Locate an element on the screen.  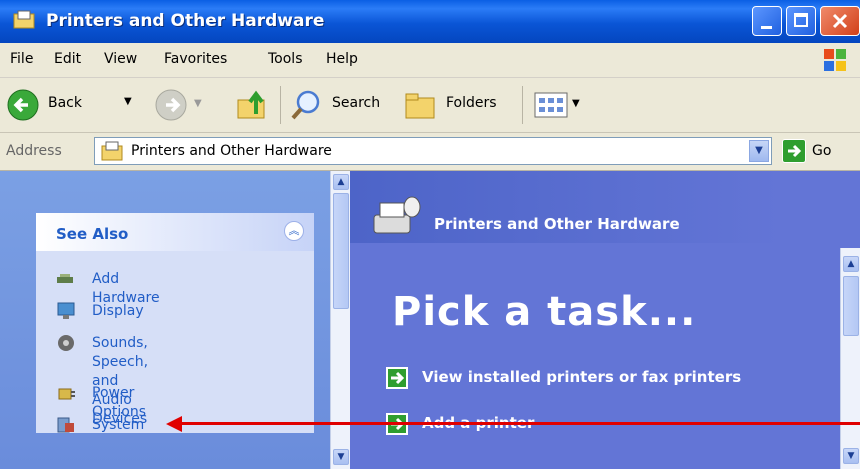
forward-dropdown-icon: ▼ is located at coordinates (198, 103).